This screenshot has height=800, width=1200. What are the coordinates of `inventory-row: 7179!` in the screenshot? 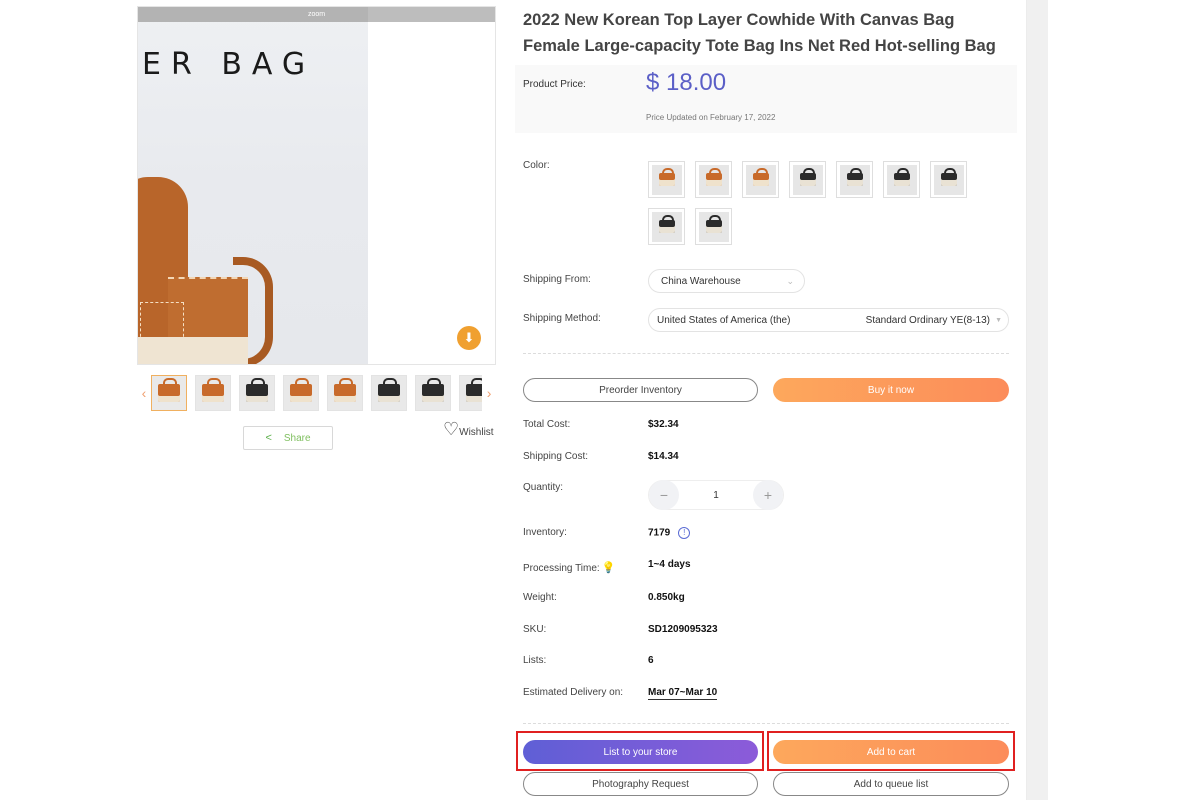 It's located at (669, 533).